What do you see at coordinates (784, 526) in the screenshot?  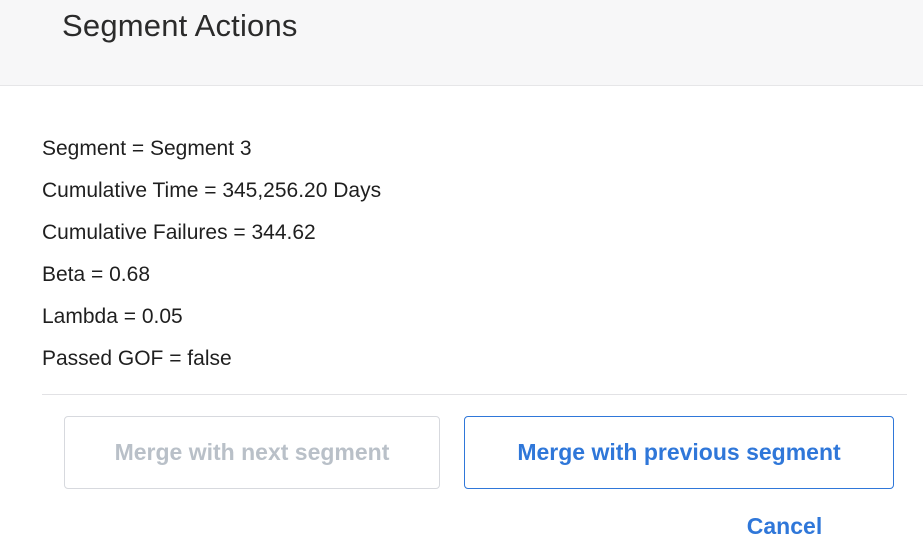 I see `cancel-button: Cancel` at bounding box center [784, 526].